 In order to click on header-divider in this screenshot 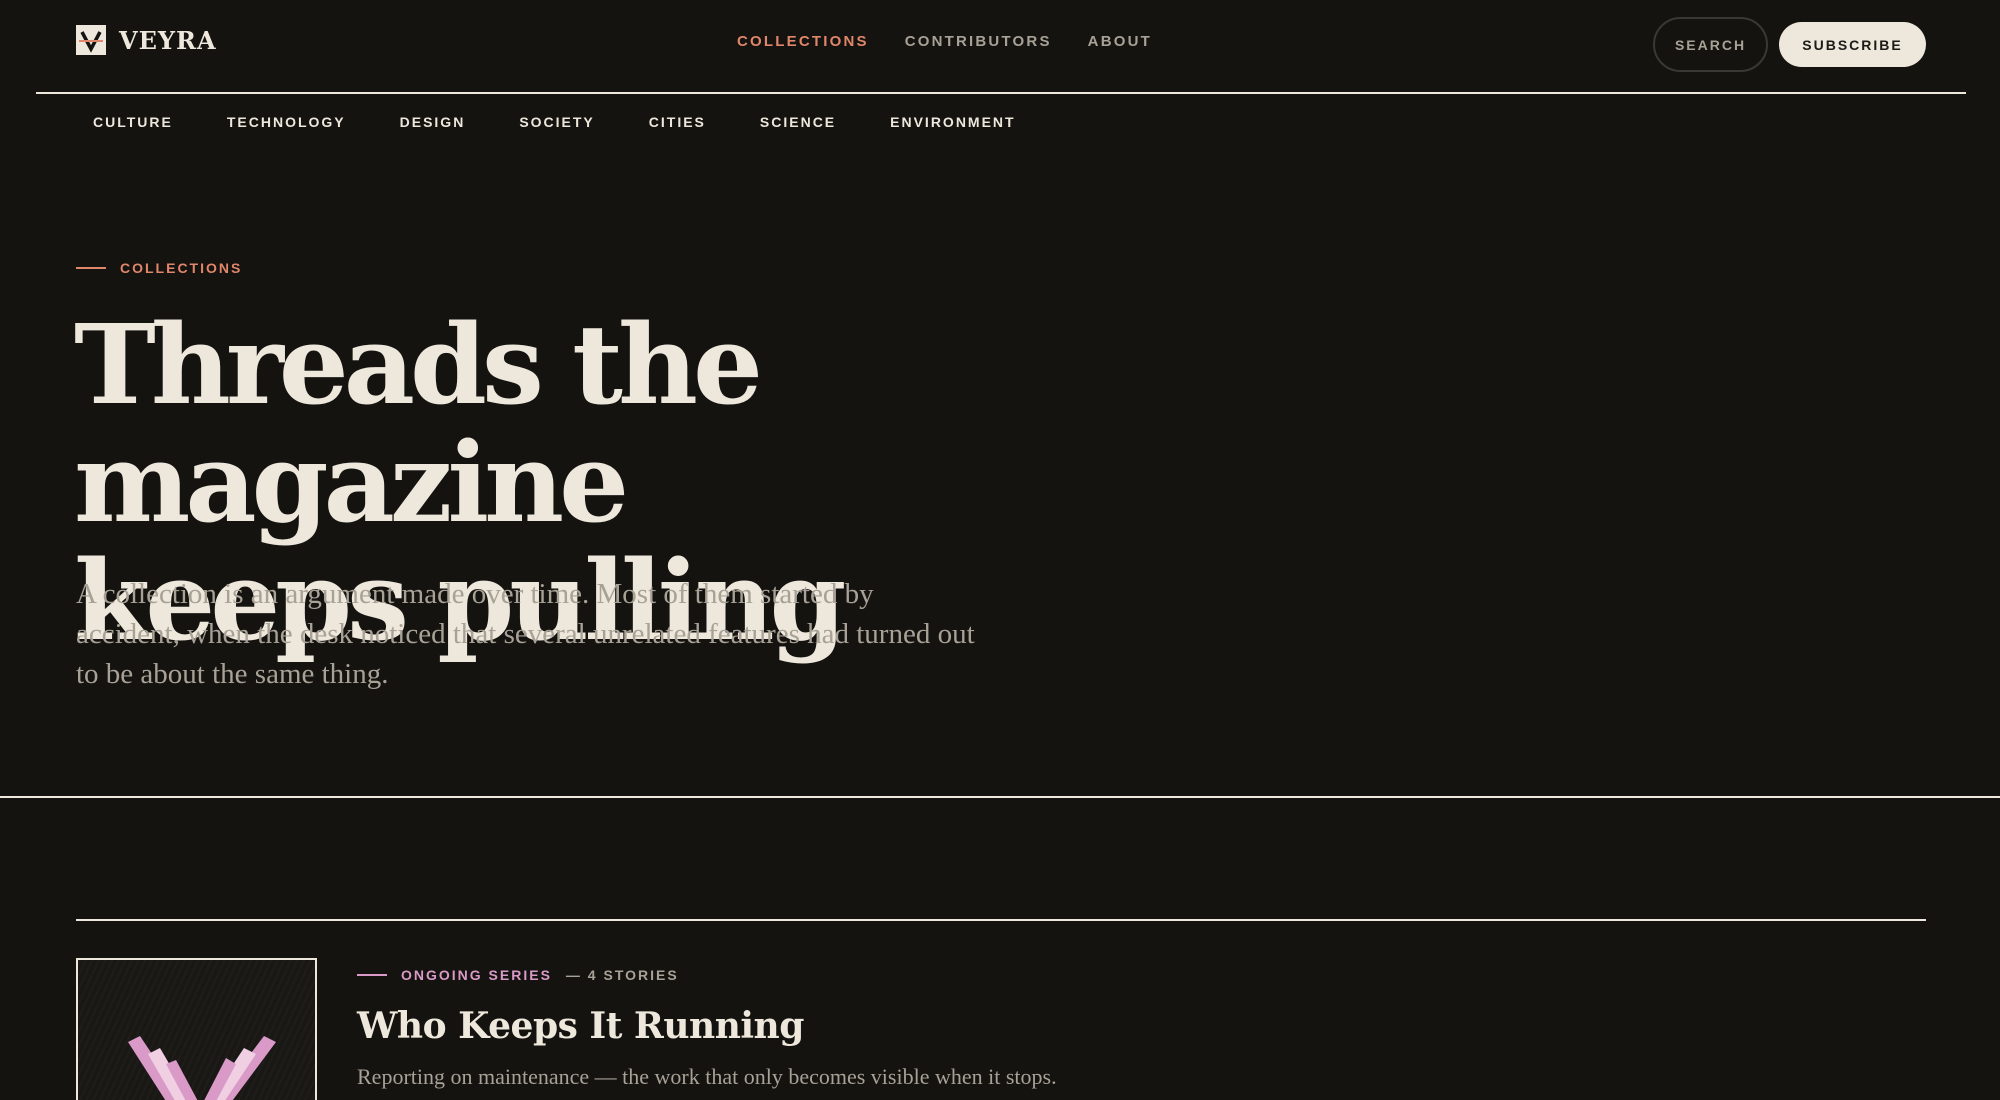, I will do `click(1001, 93)`.